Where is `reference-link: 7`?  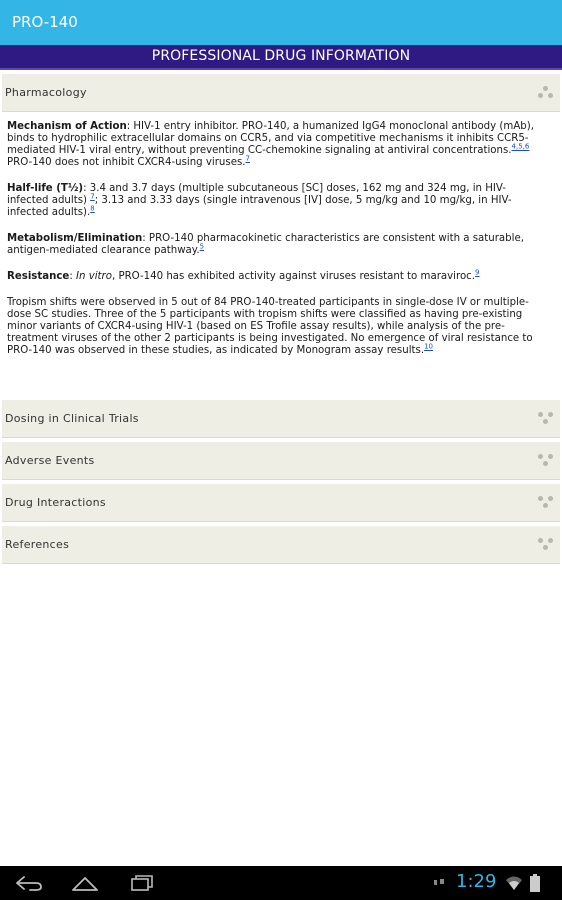 reference-link: 7 is located at coordinates (248, 159).